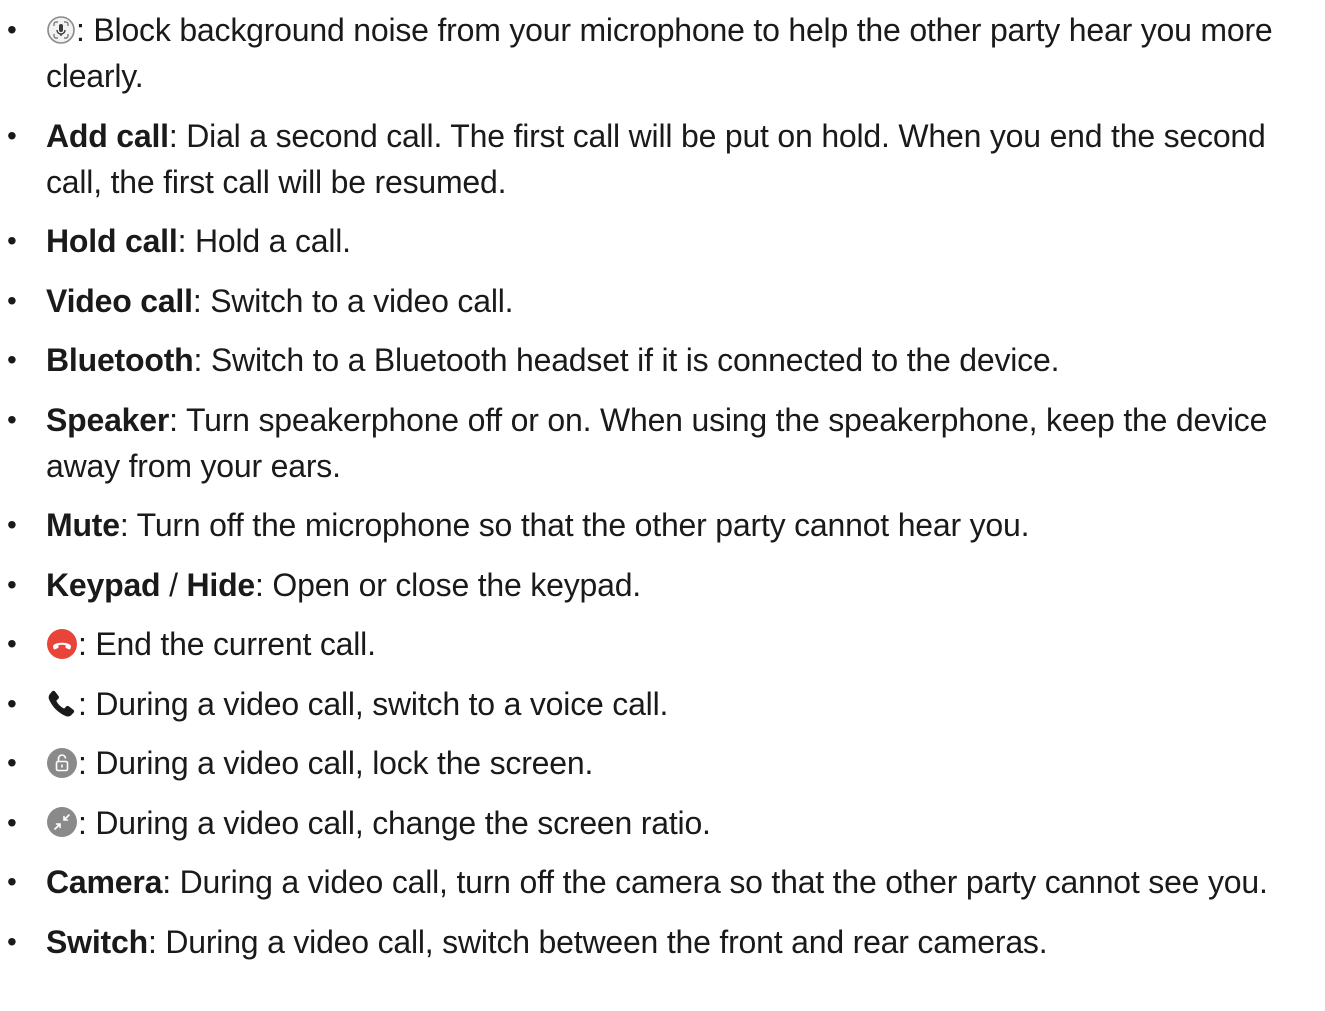 This screenshot has width=1325, height=1011. I want to click on item-term: Switch, so click(97, 941).